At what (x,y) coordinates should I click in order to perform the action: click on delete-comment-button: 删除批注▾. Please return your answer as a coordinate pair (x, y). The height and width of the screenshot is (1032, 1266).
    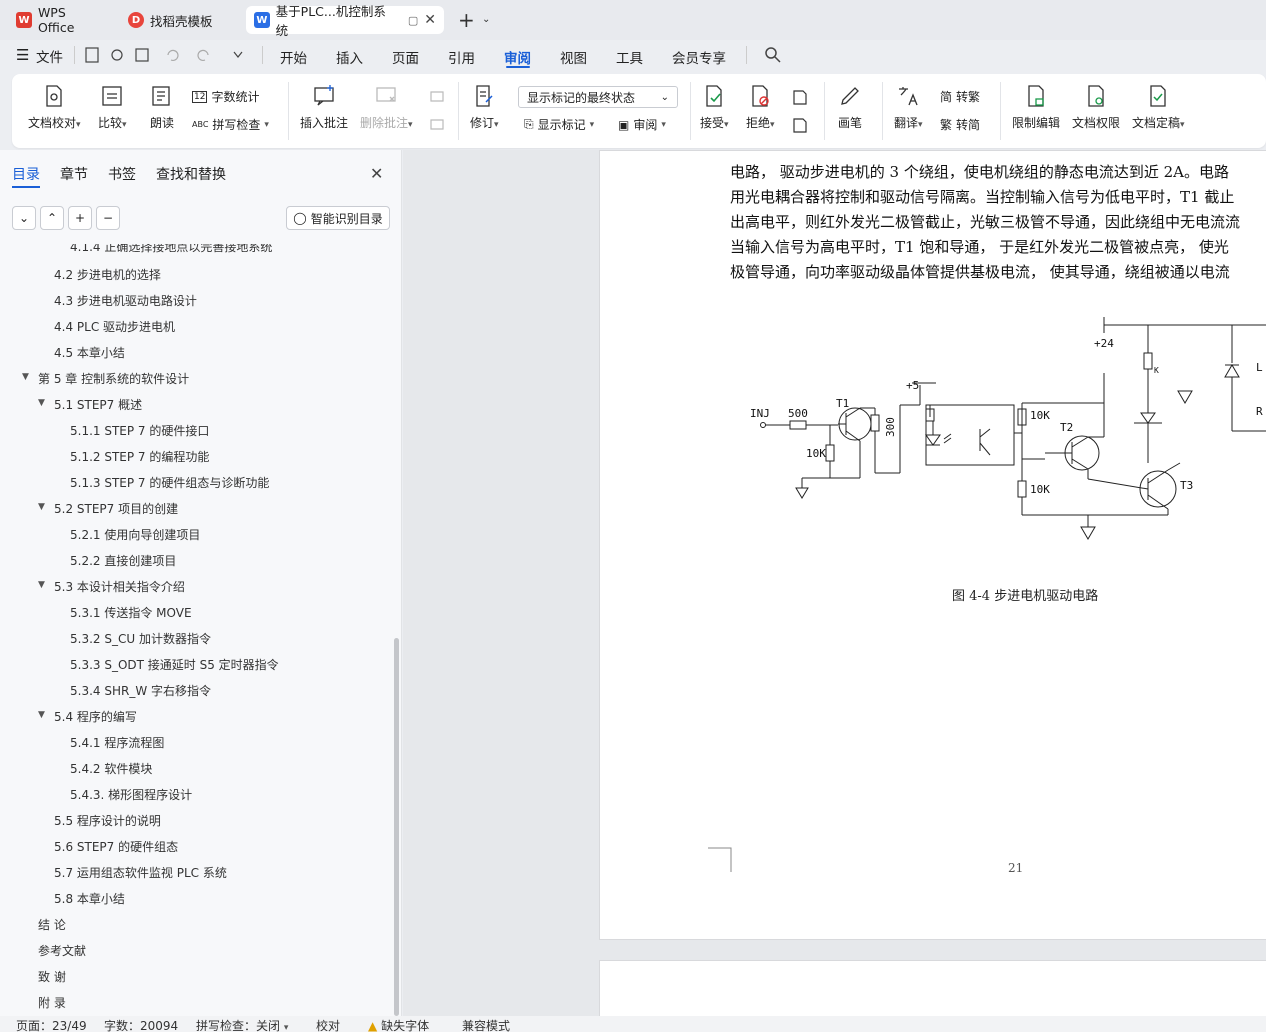
    Looking at the image, I should click on (386, 107).